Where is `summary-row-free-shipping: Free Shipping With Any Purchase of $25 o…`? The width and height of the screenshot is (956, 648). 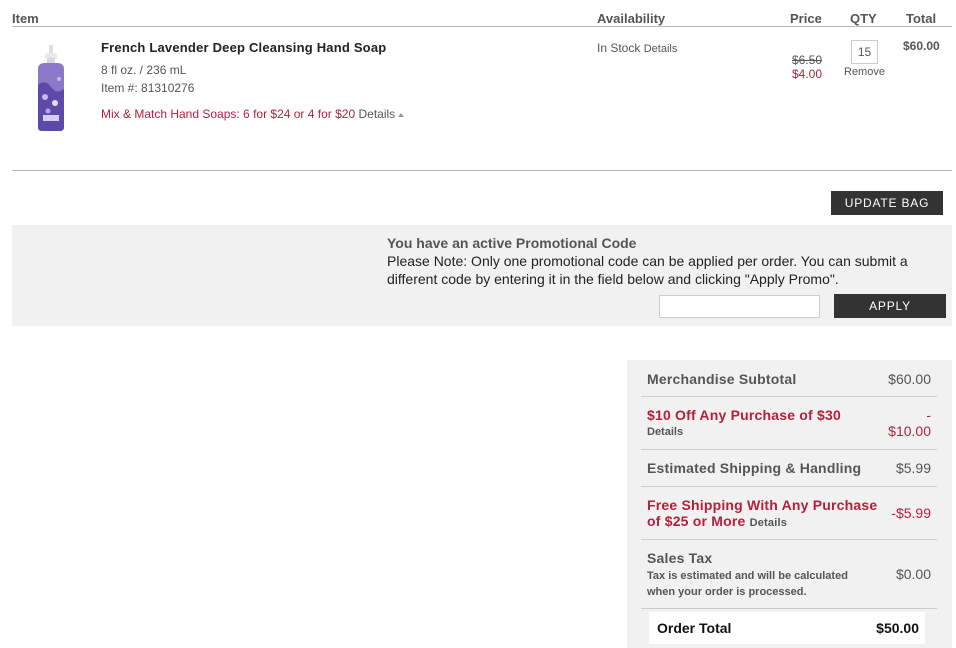 summary-row-free-shipping: Free Shipping With Any Purchase of $25 o… is located at coordinates (789, 513).